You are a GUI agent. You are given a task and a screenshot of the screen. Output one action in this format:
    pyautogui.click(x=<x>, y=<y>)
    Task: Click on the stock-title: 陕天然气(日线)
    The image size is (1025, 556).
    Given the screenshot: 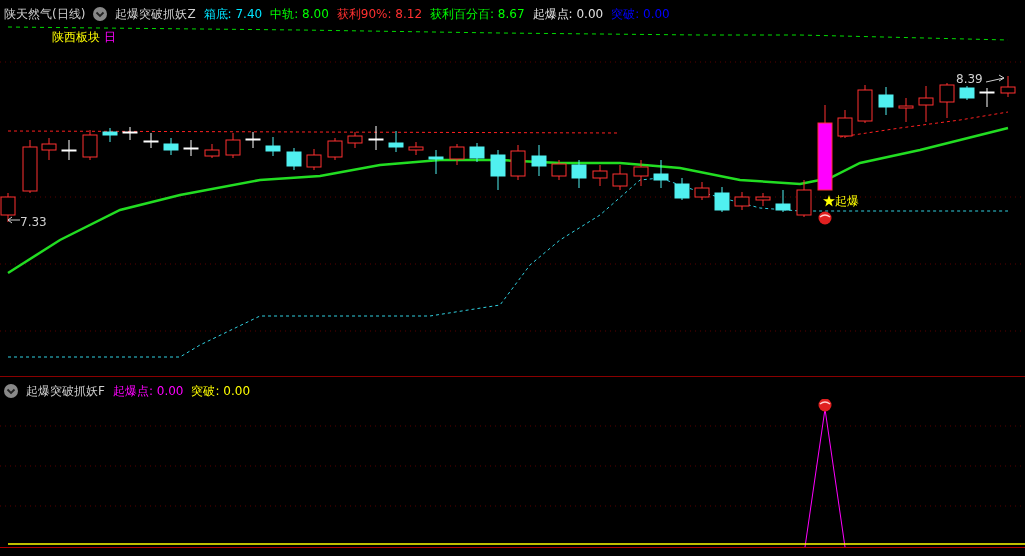 What is the action you would take?
    pyautogui.click(x=45, y=14)
    